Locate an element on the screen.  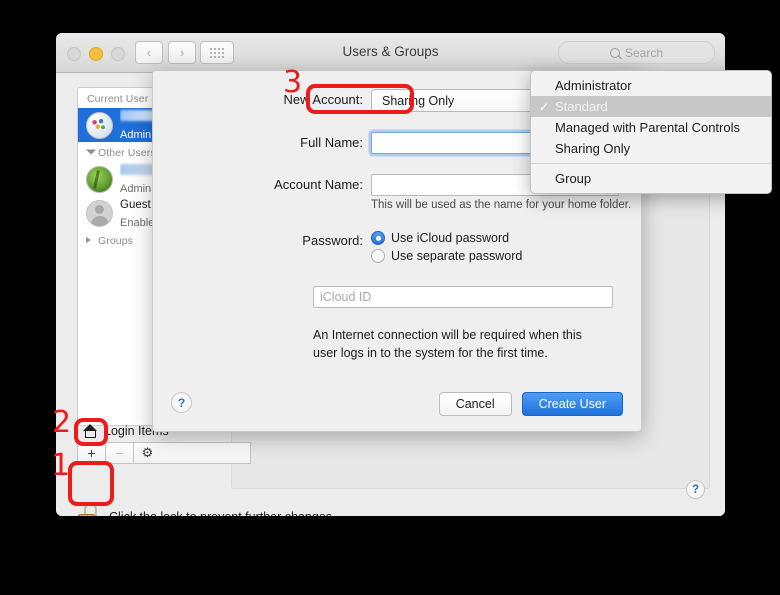
menu-item-administrator: Administrator is located at coordinates (651, 85).